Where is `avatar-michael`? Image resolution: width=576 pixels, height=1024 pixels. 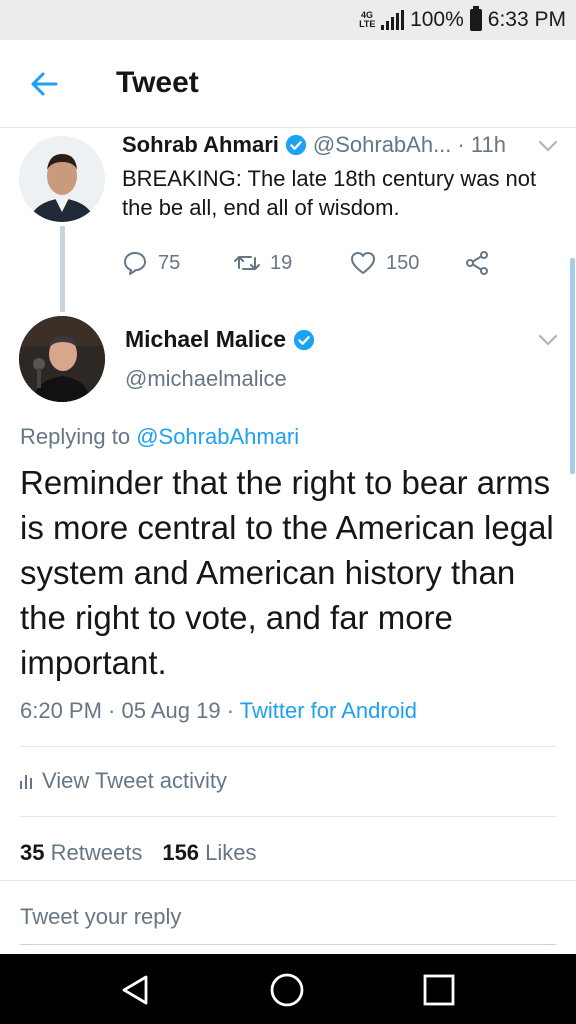 avatar-michael is located at coordinates (62, 359).